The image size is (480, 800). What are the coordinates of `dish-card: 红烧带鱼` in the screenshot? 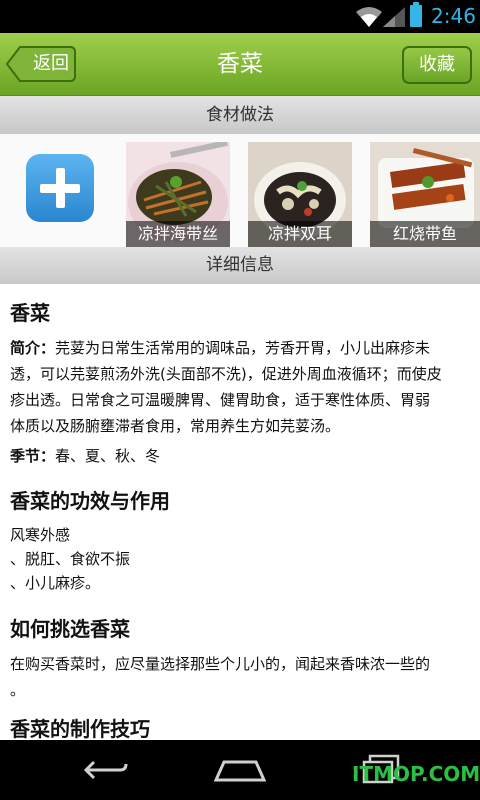 It's located at (425, 194).